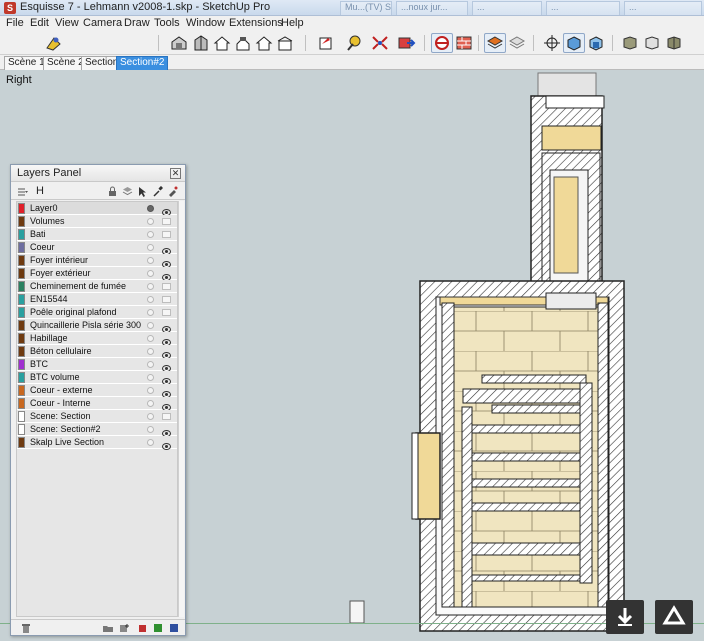 The width and height of the screenshot is (704, 641). What do you see at coordinates (97, 391) in the screenshot?
I see `layer-row: Coeur - externe` at bounding box center [97, 391].